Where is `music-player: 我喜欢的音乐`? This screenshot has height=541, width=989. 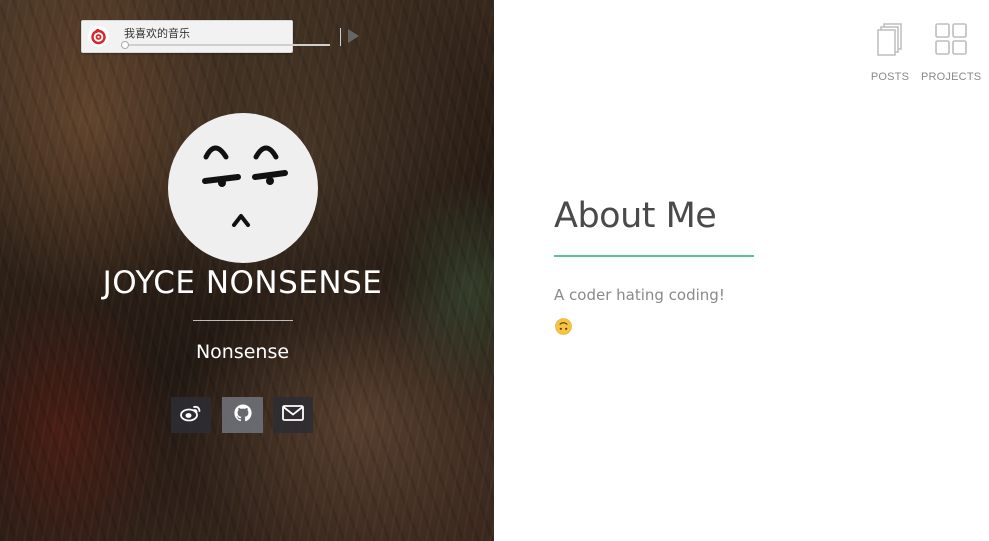
music-player: 我喜欢的音乐 is located at coordinates (220, 36).